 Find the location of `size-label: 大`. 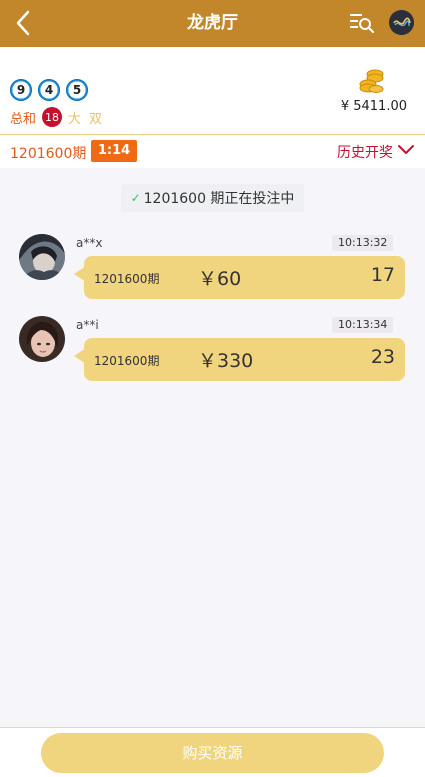

size-label: 大 is located at coordinates (75, 119).